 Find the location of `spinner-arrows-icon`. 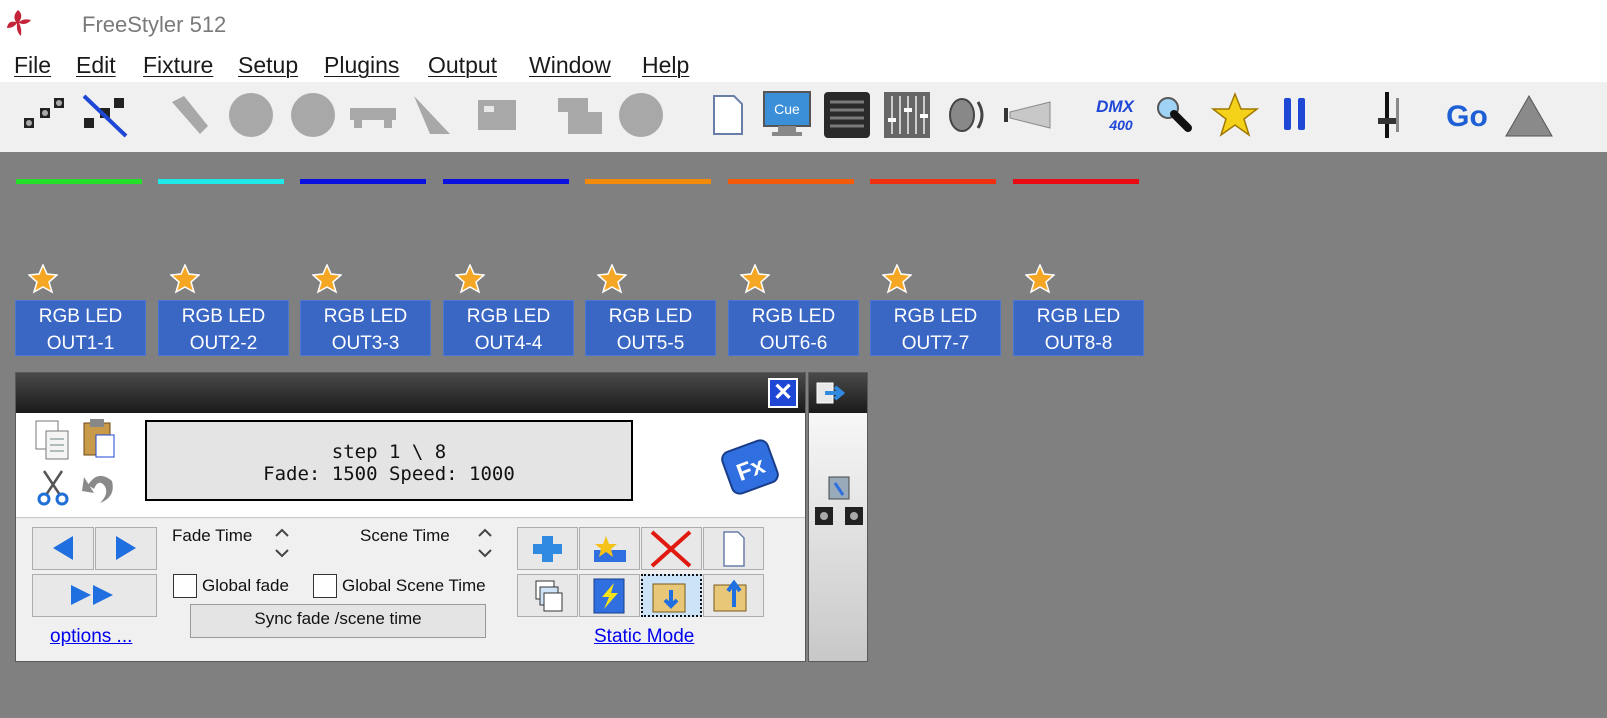

spinner-arrows-icon is located at coordinates (282, 543).